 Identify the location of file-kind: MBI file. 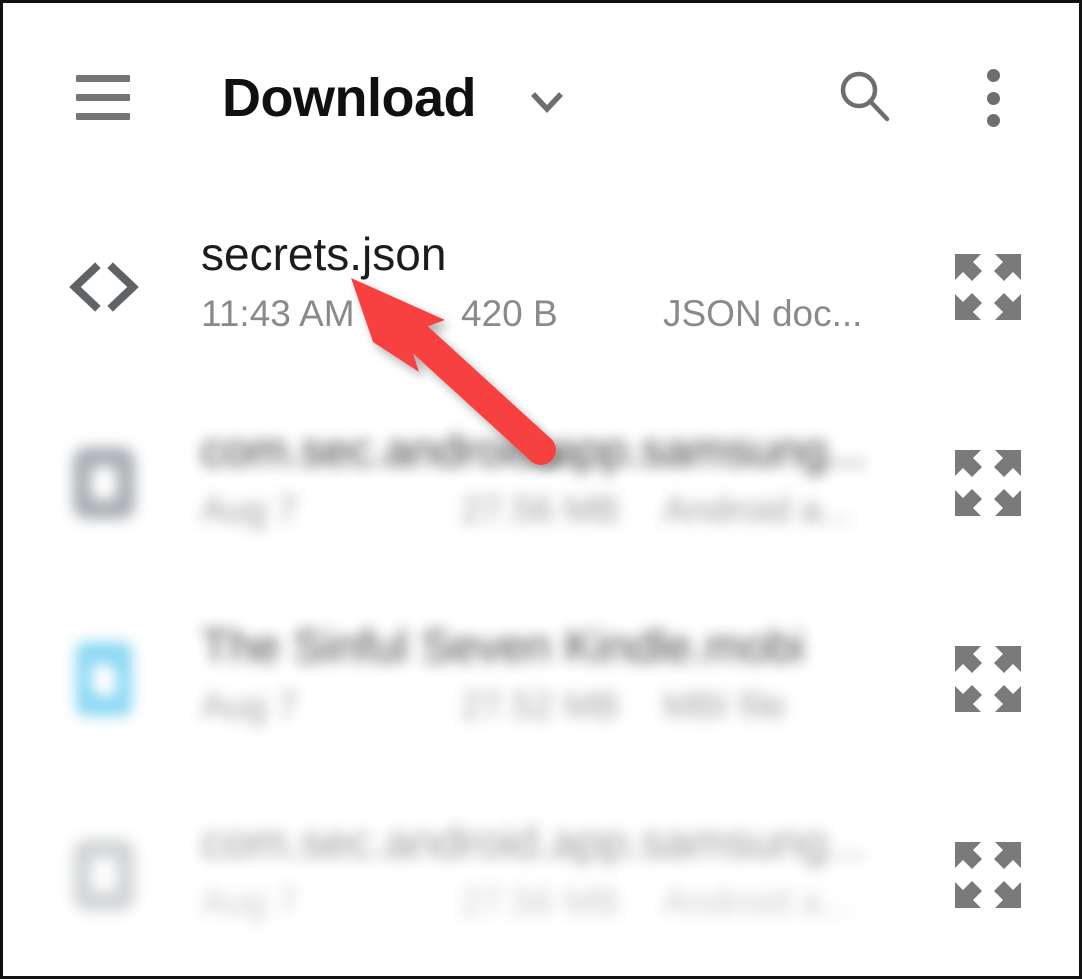
(725, 705).